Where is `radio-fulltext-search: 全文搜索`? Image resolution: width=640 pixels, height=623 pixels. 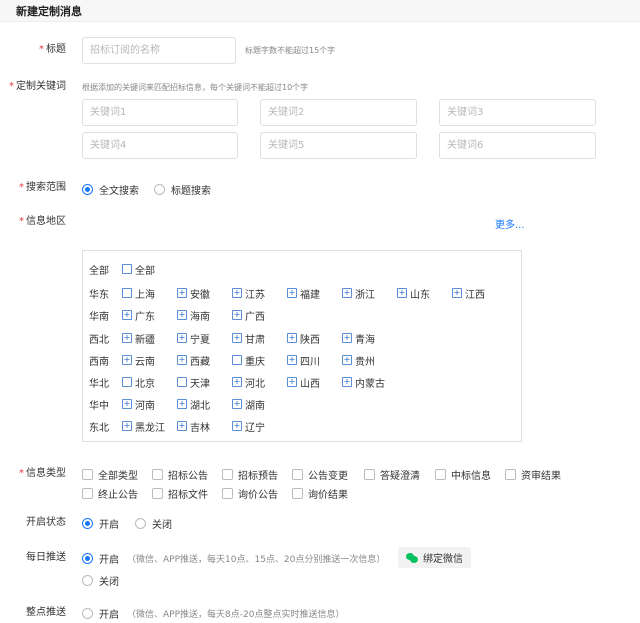 radio-fulltext-search: 全文搜索 is located at coordinates (110, 189).